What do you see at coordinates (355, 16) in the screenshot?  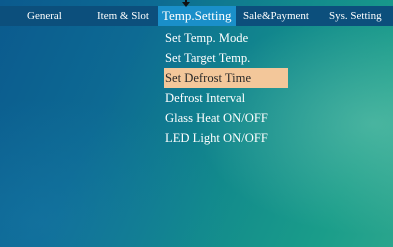 I see `tab-sys-setting: Sys. Setting` at bounding box center [355, 16].